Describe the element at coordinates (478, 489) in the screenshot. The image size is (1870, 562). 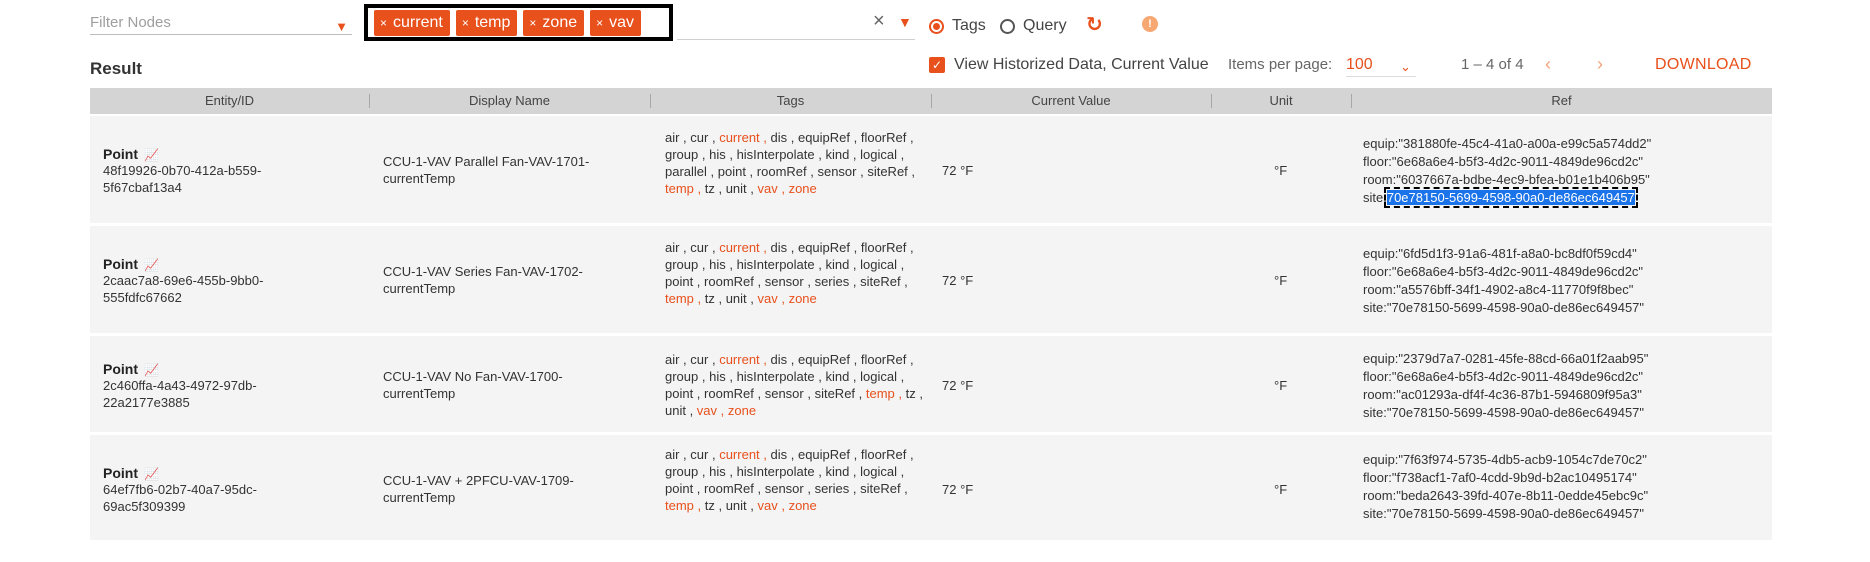
I see `display-name-cell: CCU-1-VAV + 2PFCU-VAV-1709- currentTemp` at that location.